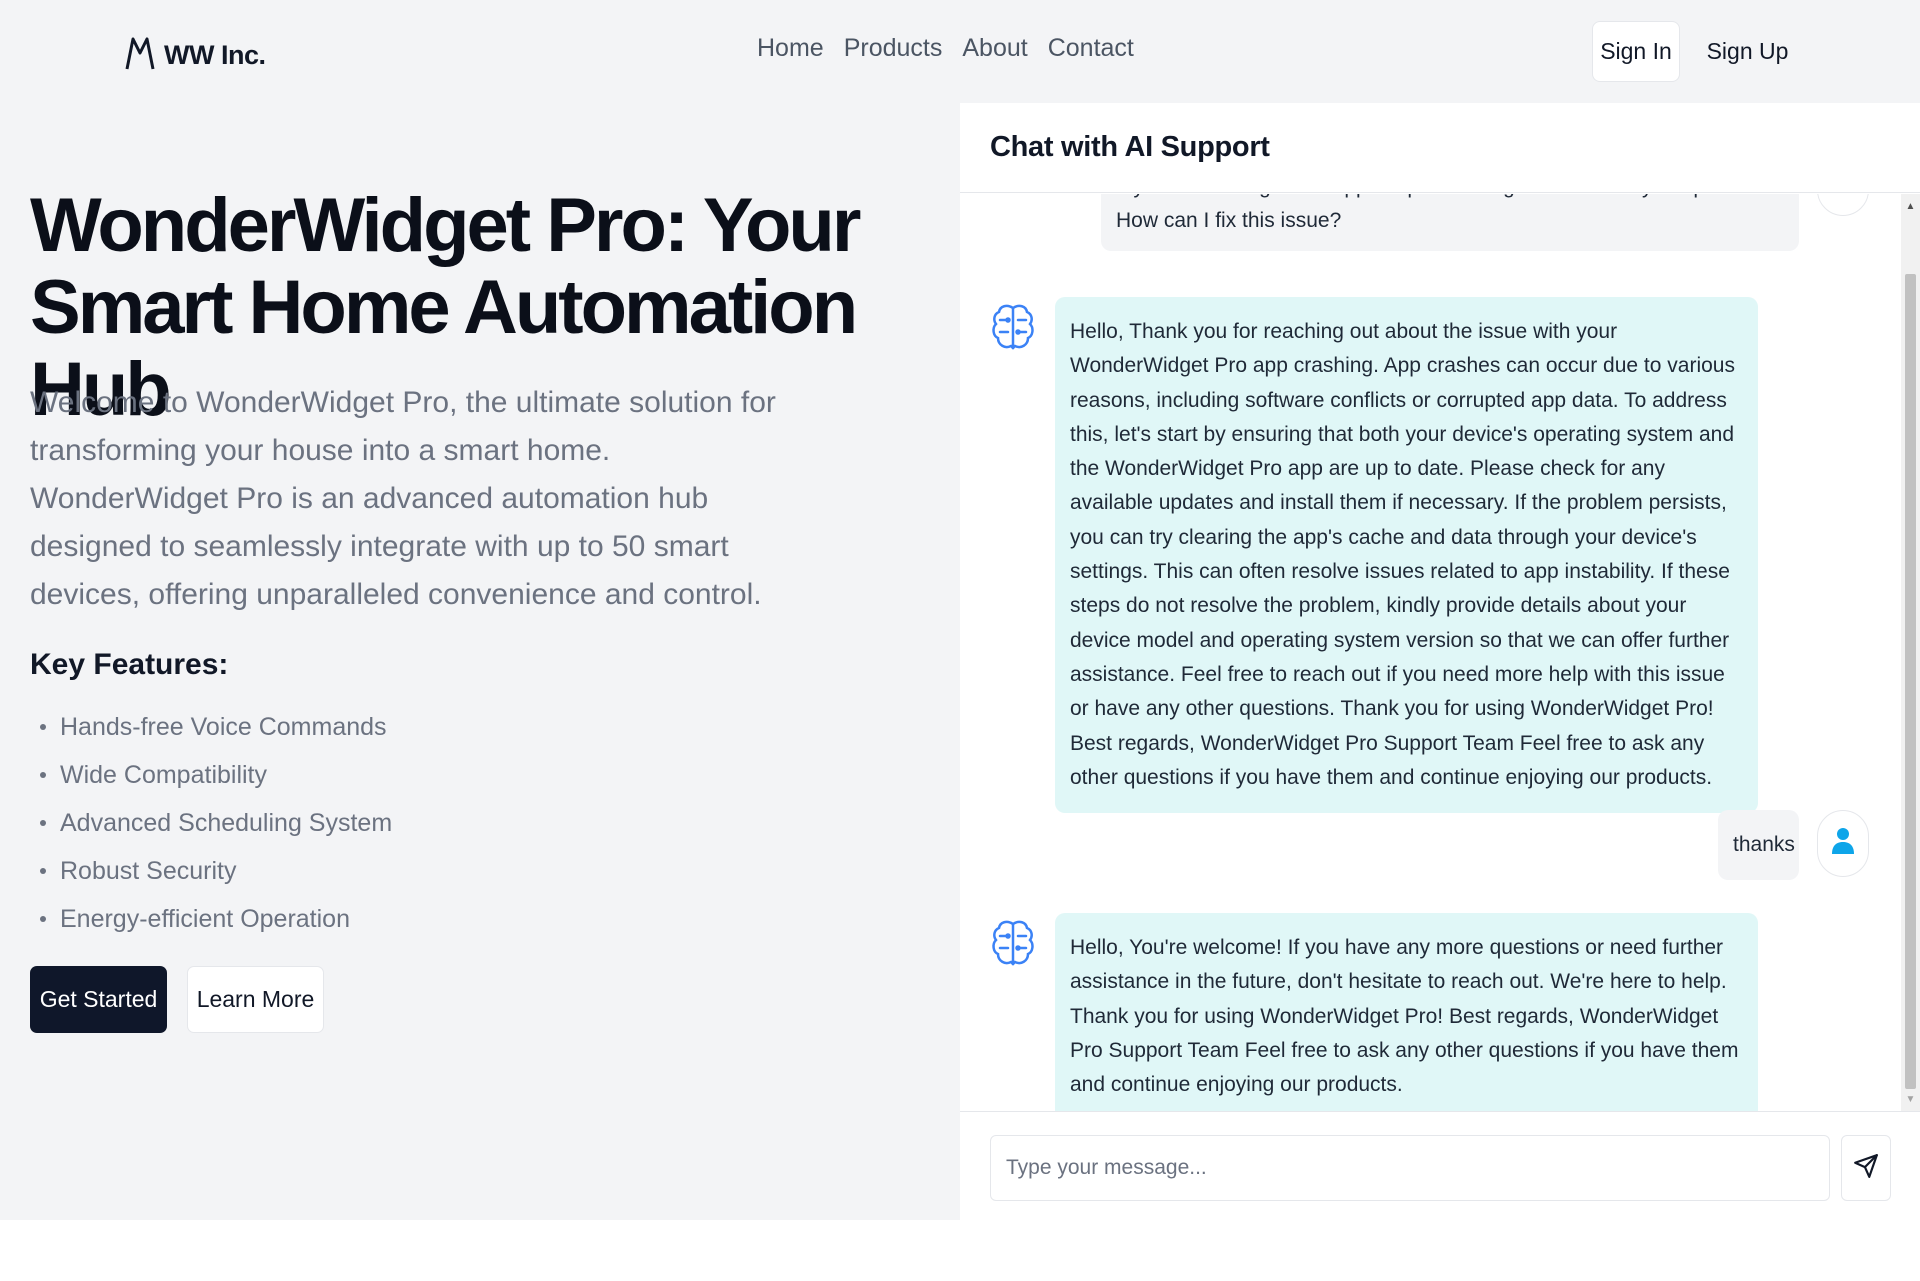  I want to click on feature-item: Hands-free Voice Commands, so click(216, 727).